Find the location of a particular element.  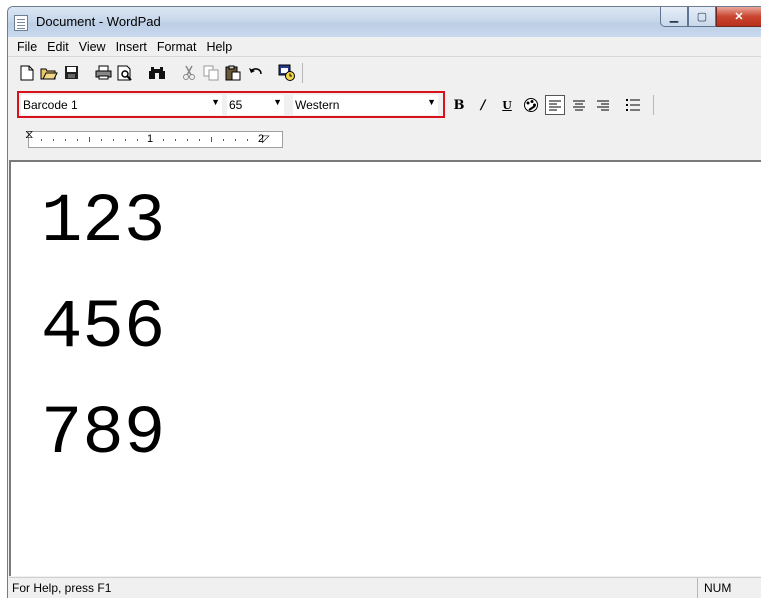

maximize-button: ▢ is located at coordinates (702, 17).